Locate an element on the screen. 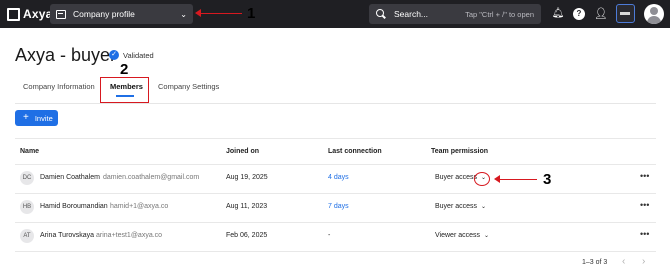 Image resolution: width=670 pixels, height=280 pixels. annotation-number-3: 3 is located at coordinates (547, 179).